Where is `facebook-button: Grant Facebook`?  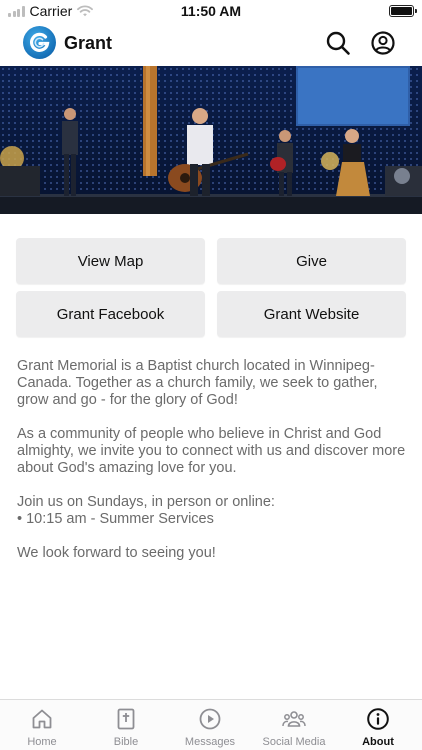 facebook-button: Grant Facebook is located at coordinates (110, 314).